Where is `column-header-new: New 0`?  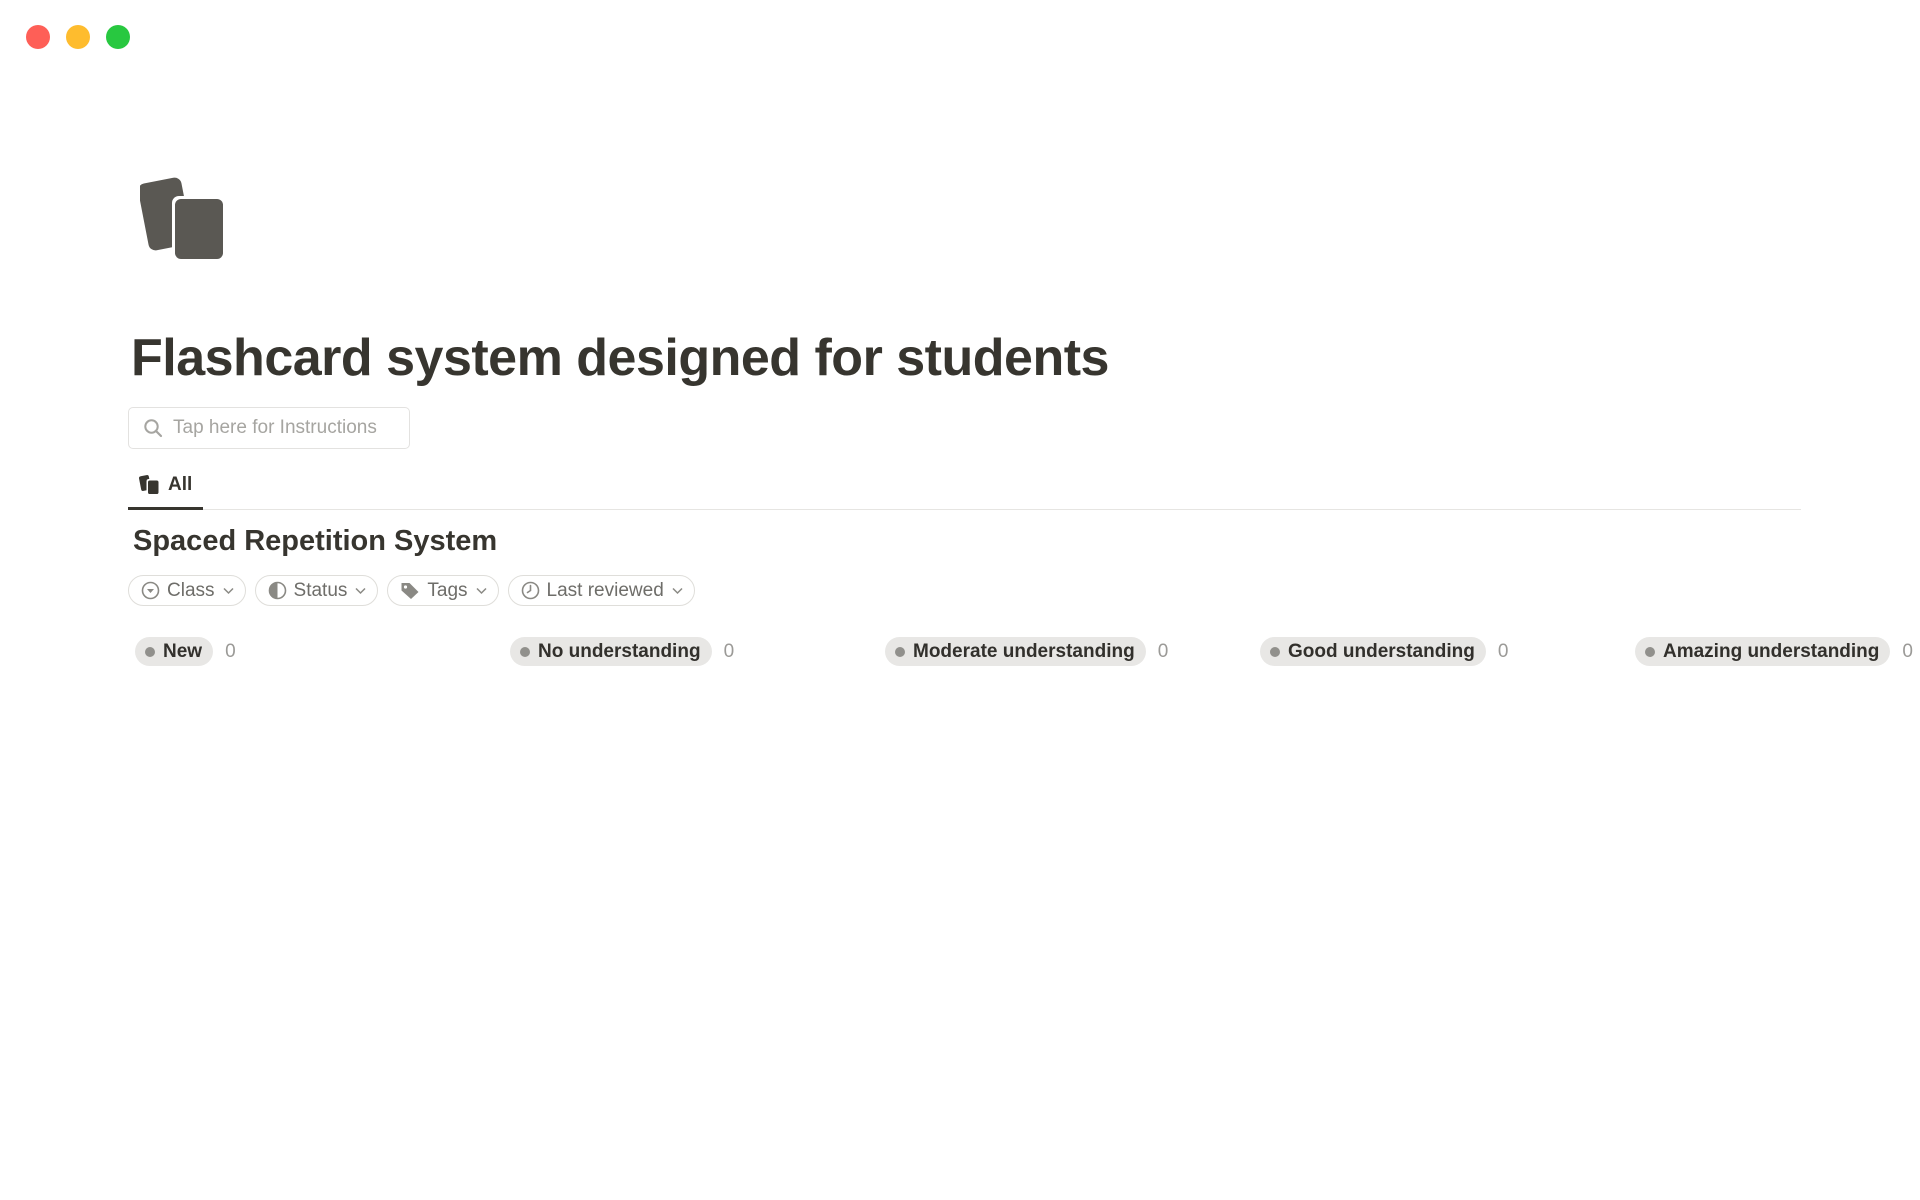
column-header-new: New 0 is located at coordinates (185, 651).